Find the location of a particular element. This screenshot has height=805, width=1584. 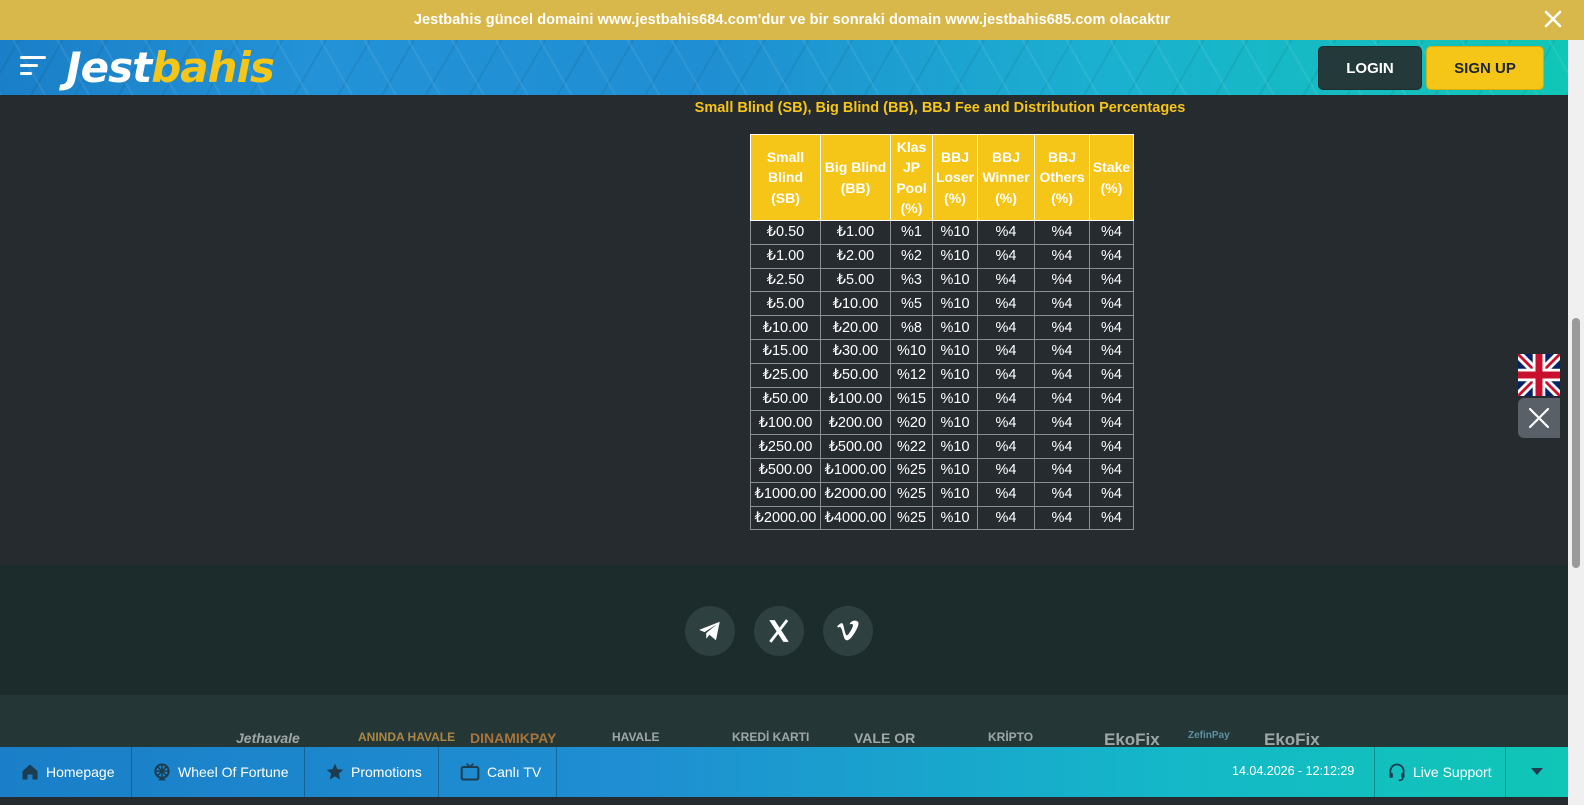

cell-big-blind: ₺5.00 is located at coordinates (855, 280).